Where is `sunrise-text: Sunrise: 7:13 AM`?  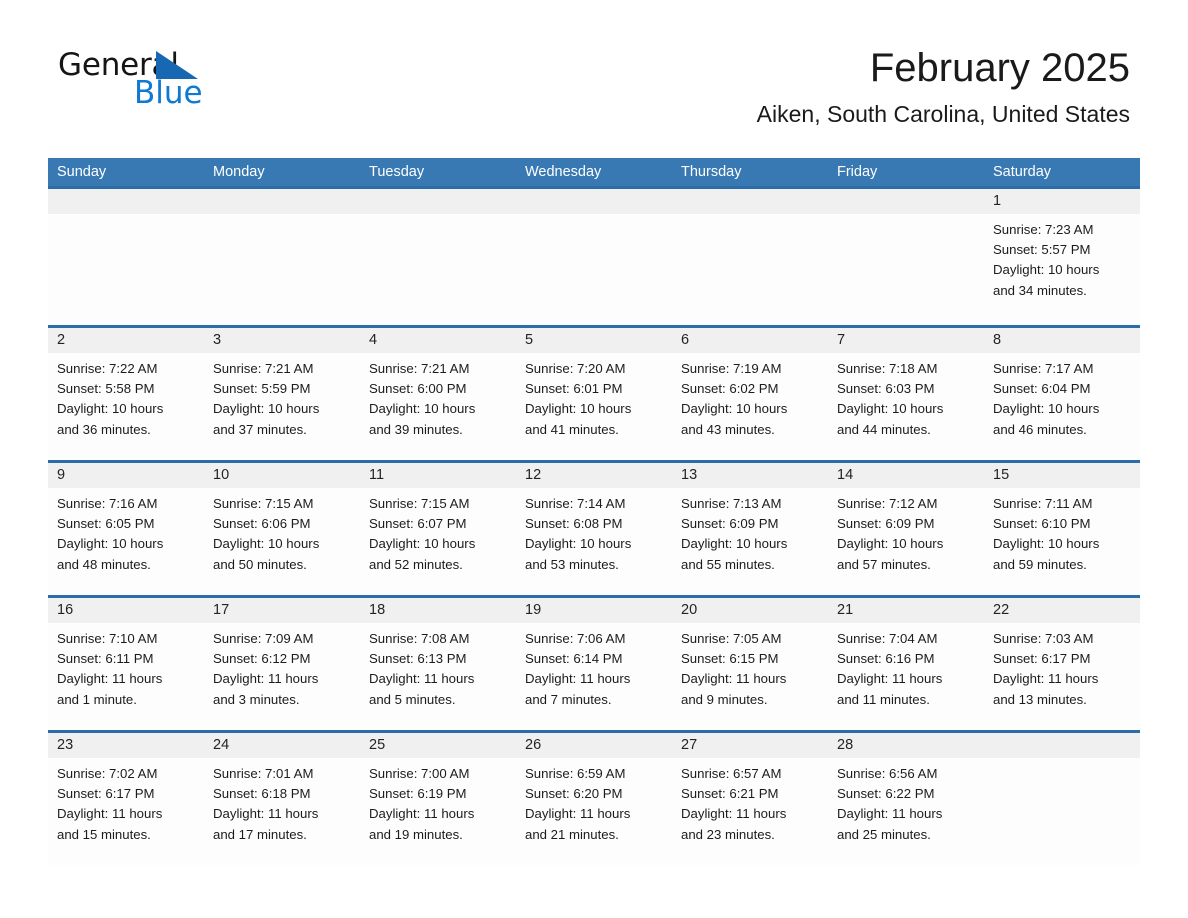 sunrise-text: Sunrise: 7:13 AM is located at coordinates (731, 503).